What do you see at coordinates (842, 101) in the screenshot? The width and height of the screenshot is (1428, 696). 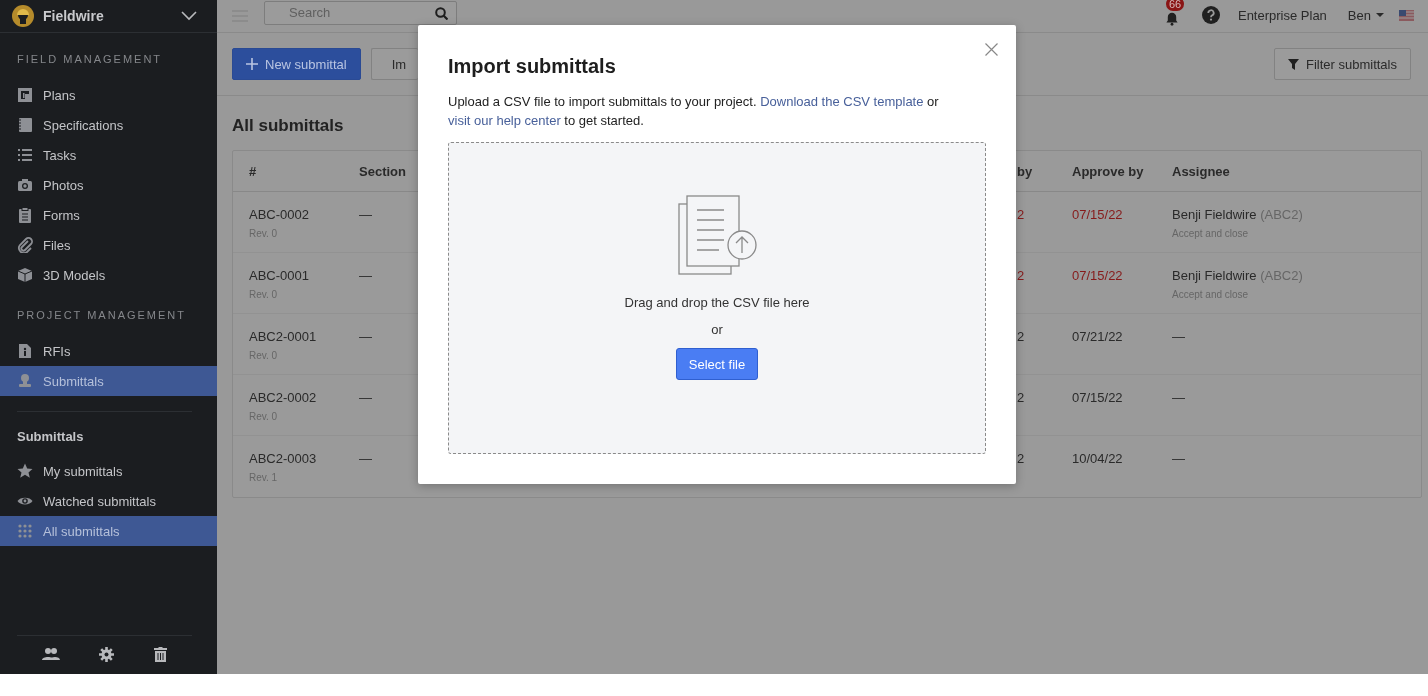 I see `template-link: Download the CSV template` at bounding box center [842, 101].